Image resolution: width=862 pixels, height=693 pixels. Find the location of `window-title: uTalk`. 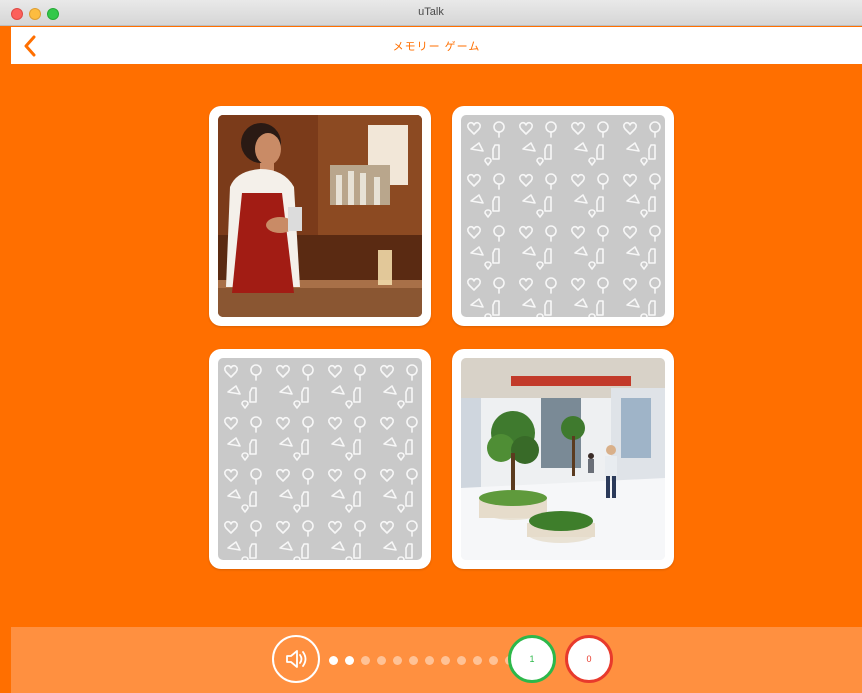

window-title: uTalk is located at coordinates (431, 12).